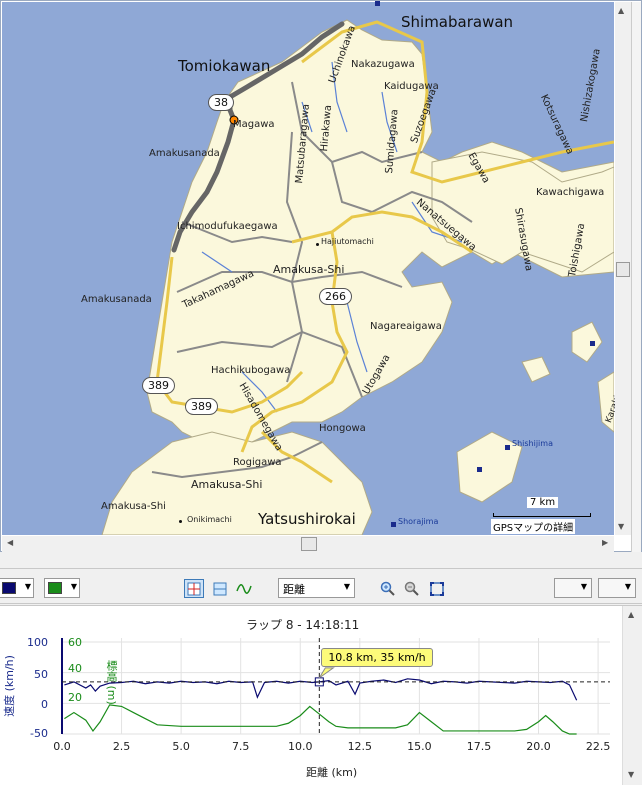  Describe the element at coordinates (479, 746) in the screenshot. I see `x-tick-label: 17.5` at that location.